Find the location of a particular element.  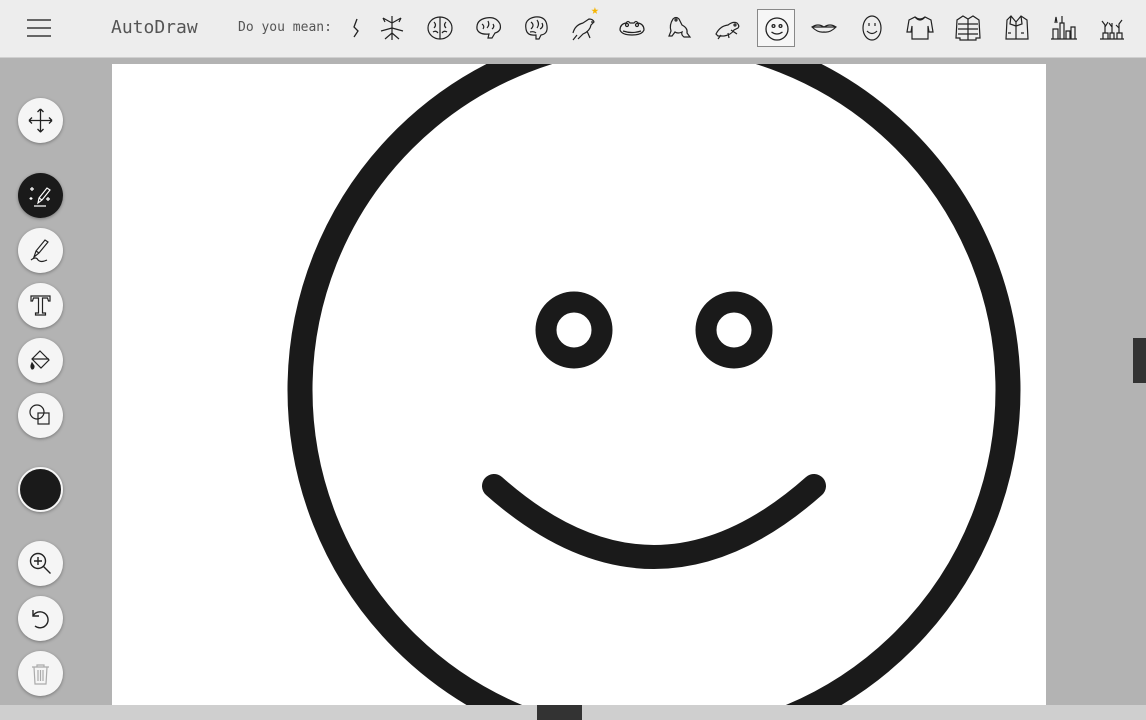

horizontal-scrollbar-thumb is located at coordinates (559, 712).